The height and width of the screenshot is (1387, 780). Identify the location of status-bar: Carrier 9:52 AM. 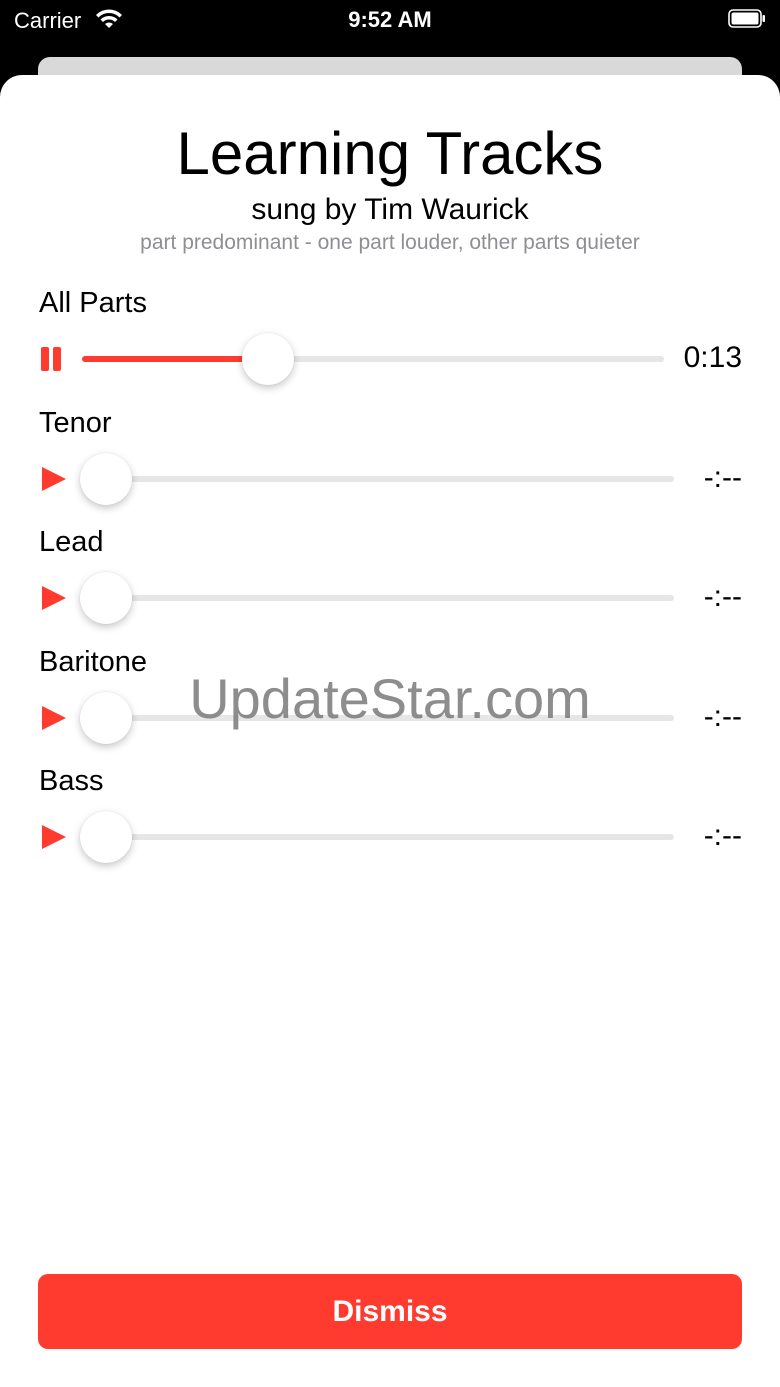
(390, 28).